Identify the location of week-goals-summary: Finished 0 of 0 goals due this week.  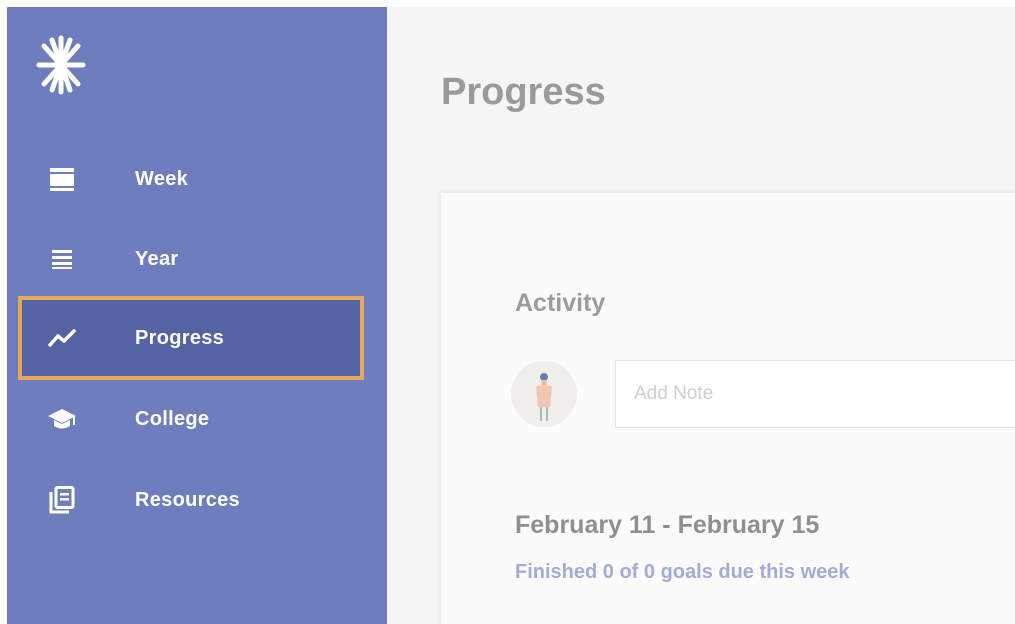
(682, 572).